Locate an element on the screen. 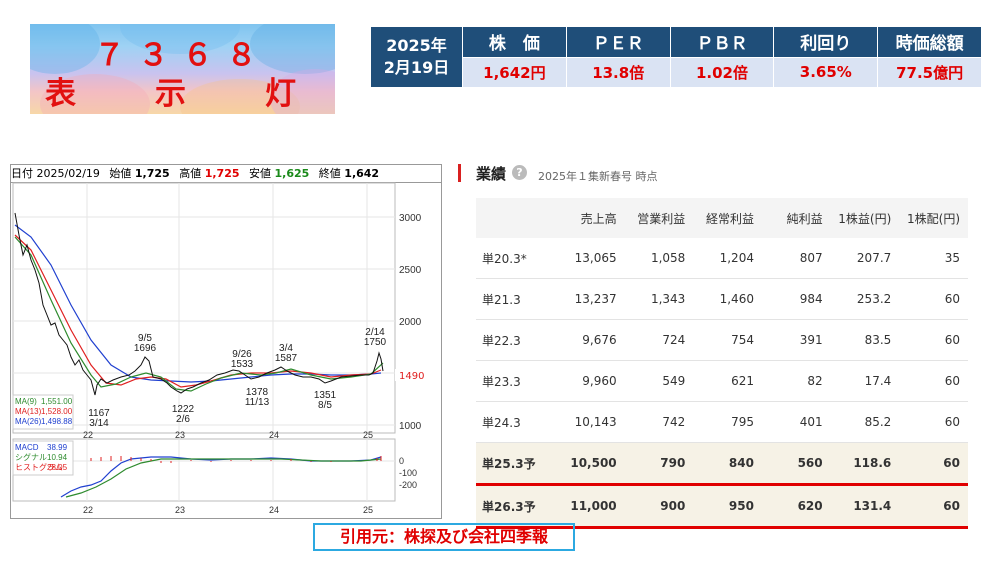 This screenshot has width=1000, height=563. value-cell: 85.2 is located at coordinates (865, 422).